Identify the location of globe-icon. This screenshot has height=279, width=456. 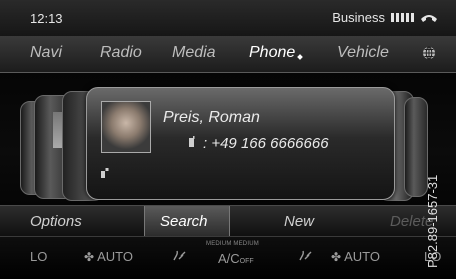
(429, 55).